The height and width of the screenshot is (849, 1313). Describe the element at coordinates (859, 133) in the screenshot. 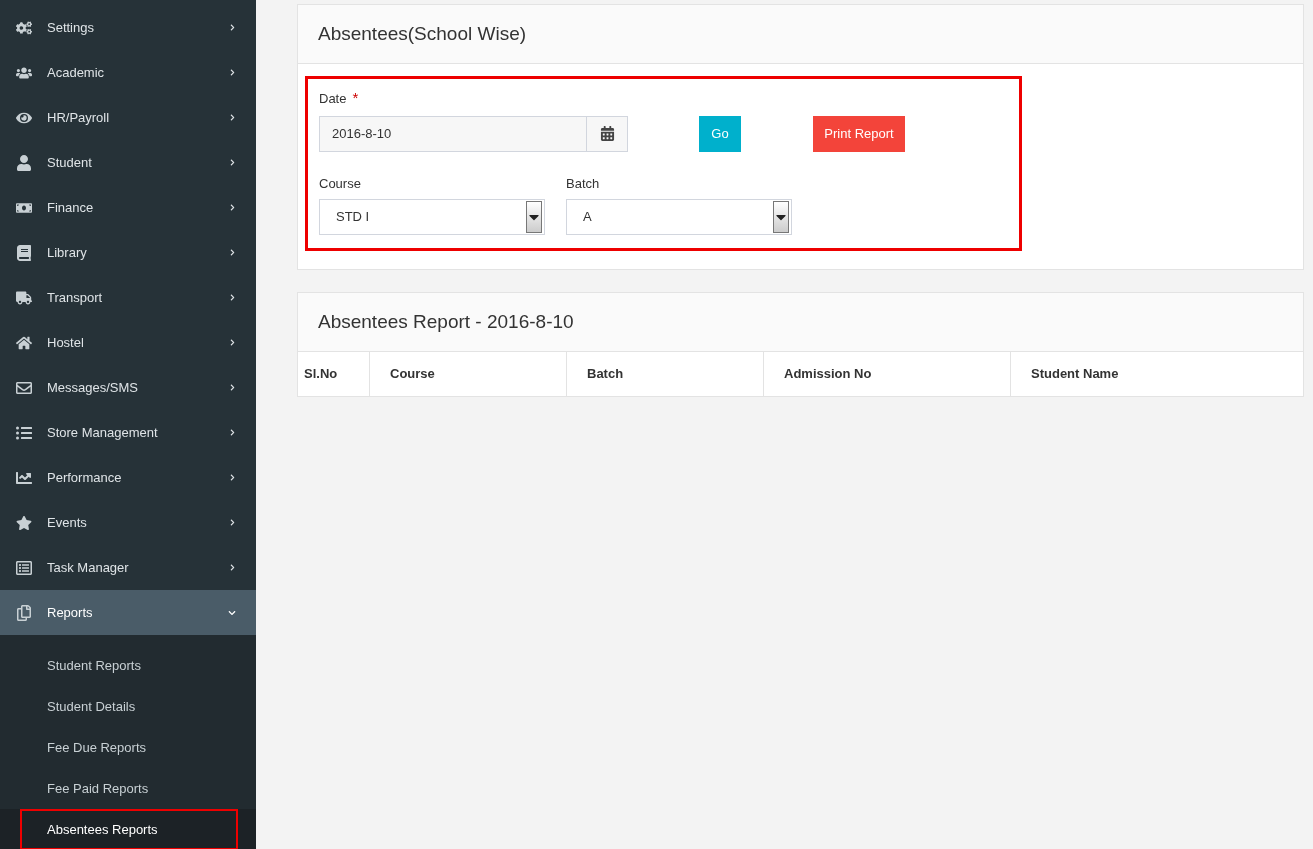

I see `print-report-button: Print Report` at that location.